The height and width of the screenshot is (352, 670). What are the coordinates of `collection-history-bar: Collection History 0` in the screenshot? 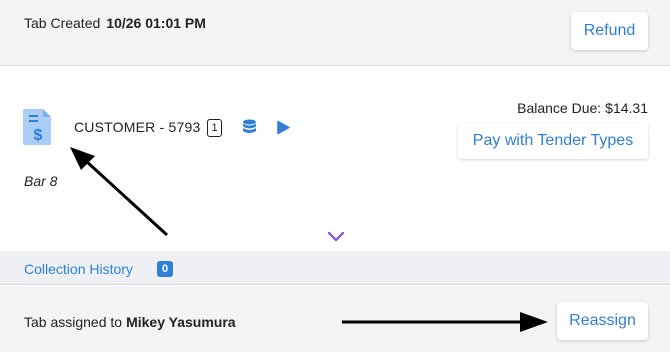 It's located at (335, 268).